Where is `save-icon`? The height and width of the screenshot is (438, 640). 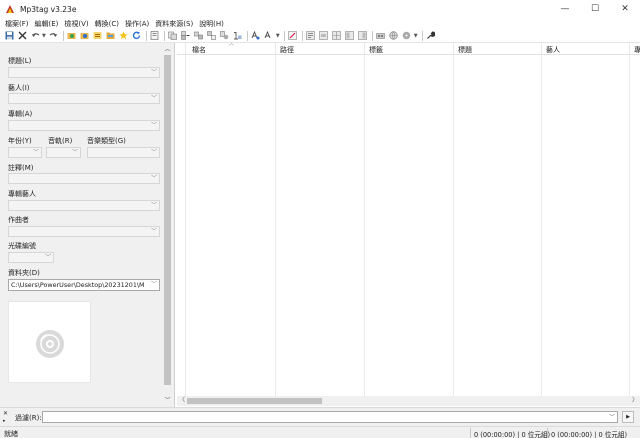 save-icon is located at coordinates (9, 35).